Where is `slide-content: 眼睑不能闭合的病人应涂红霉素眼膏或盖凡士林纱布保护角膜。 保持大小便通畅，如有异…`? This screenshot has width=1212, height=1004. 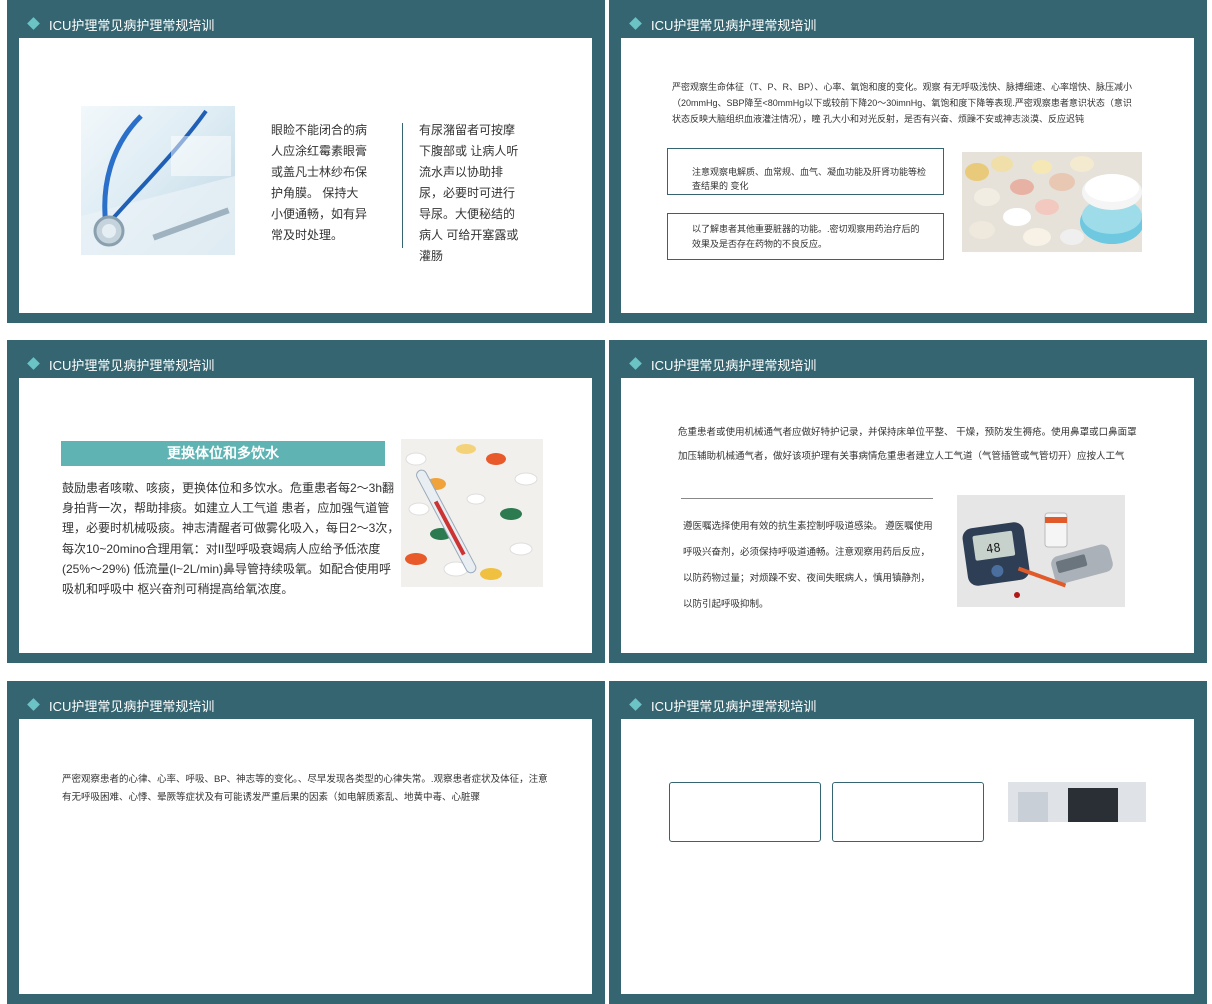 slide-content: 眼睑不能闭合的病人应涂红霉素眼膏或盖凡士林纱布保护角膜。 保持大小便通畅，如有异… is located at coordinates (305, 175).